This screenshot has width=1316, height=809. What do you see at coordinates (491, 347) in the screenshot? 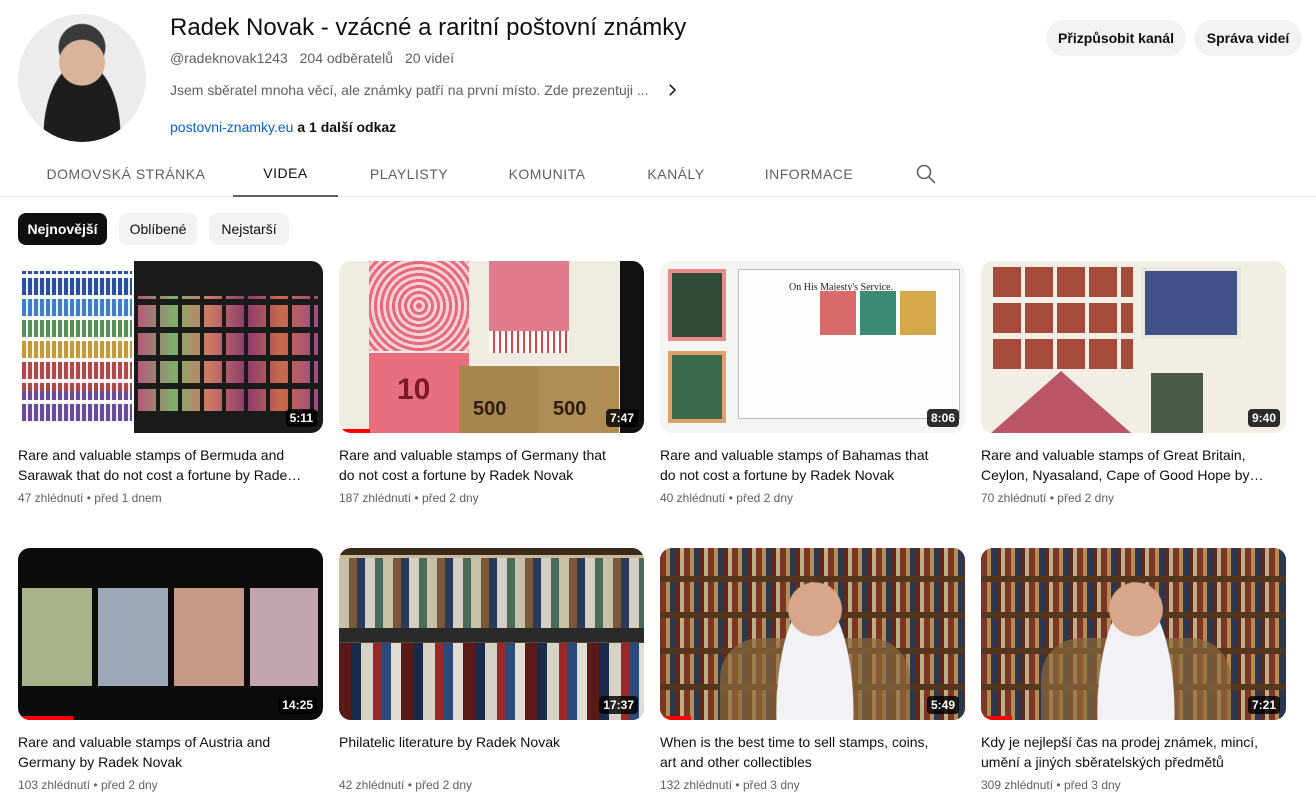
I see `video-thumbnail: 7:47` at bounding box center [491, 347].